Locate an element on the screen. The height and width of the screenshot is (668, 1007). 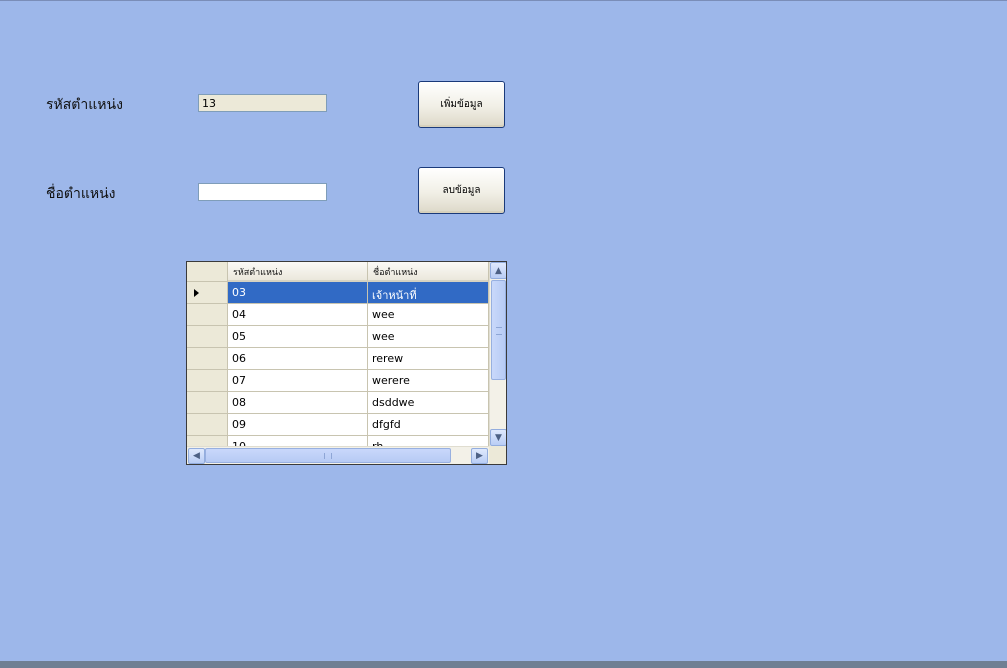
current-row-arrow-icon is located at coordinates (196, 293).